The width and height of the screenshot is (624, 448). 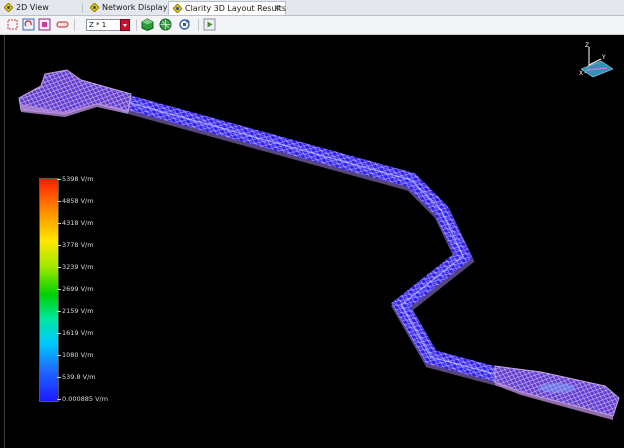 I want to click on legend-label: 3778 V/m, so click(x=78, y=245).